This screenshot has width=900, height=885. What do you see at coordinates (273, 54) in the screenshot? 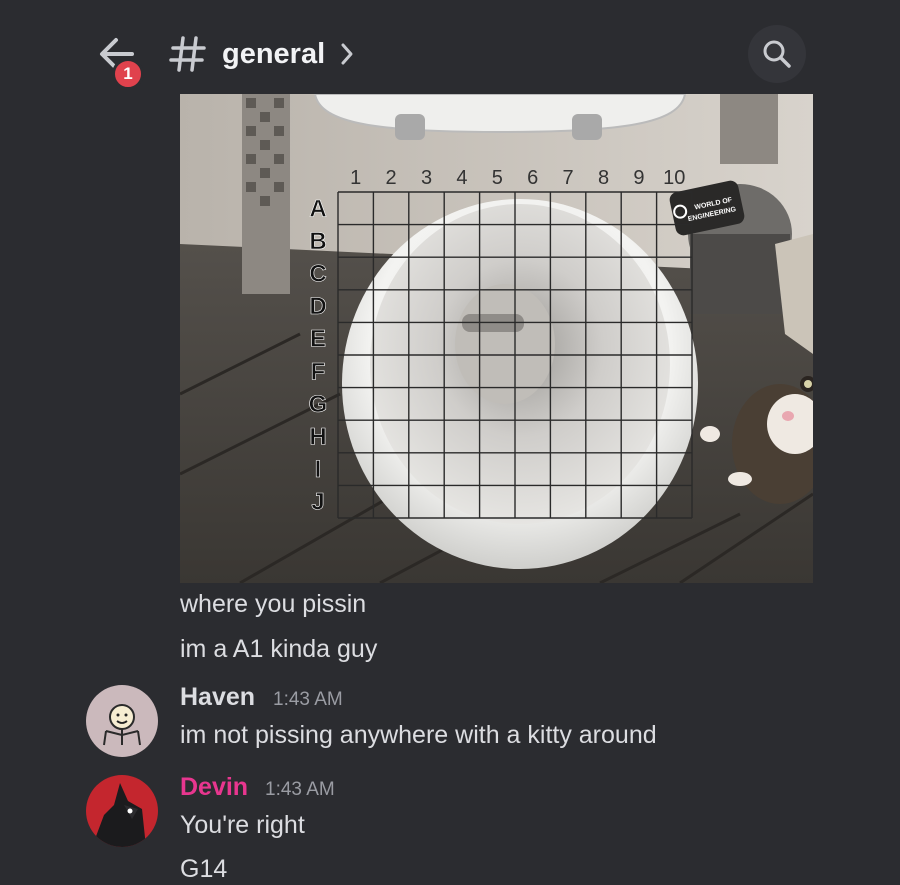
I see `channel-name: general` at bounding box center [273, 54].